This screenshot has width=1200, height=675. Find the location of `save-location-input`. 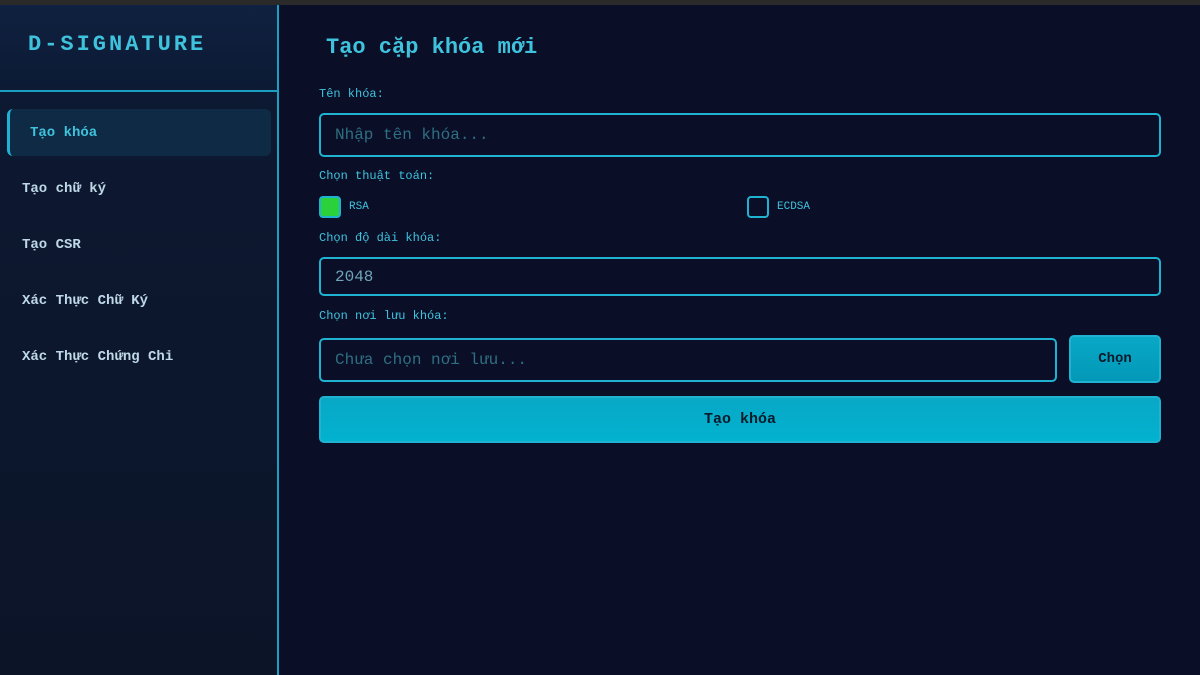

save-location-input is located at coordinates (688, 360).